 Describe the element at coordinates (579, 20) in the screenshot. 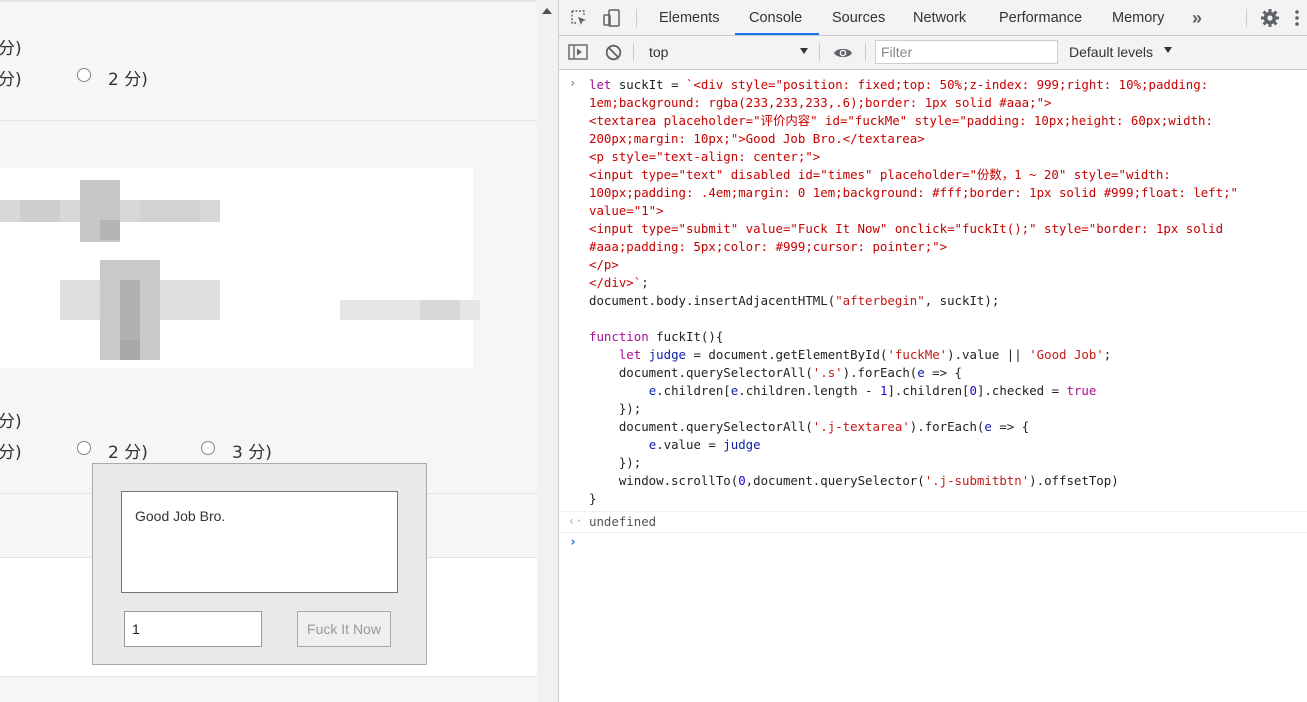

I see `inspect-element-icon` at that location.